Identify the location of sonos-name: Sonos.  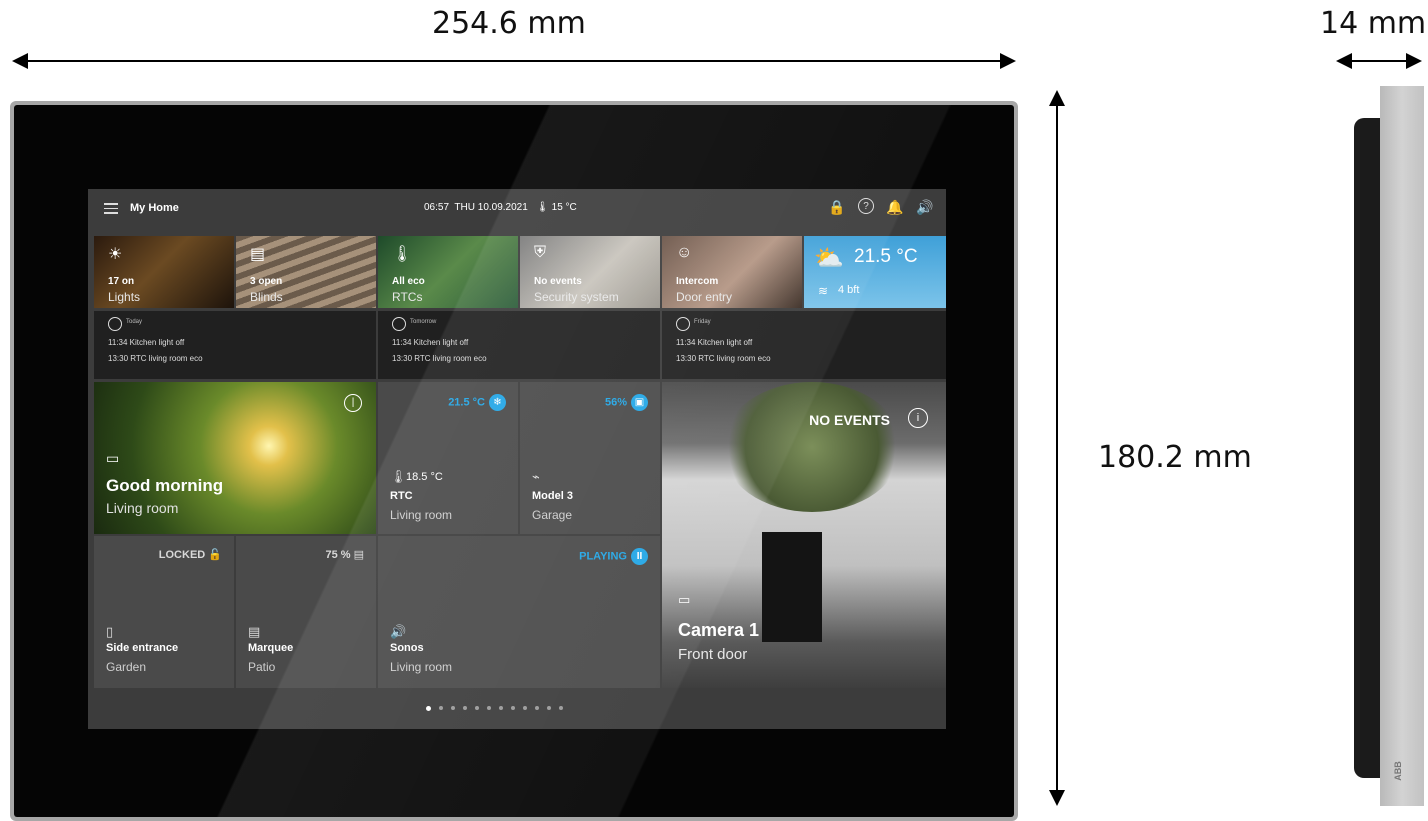
(407, 648).